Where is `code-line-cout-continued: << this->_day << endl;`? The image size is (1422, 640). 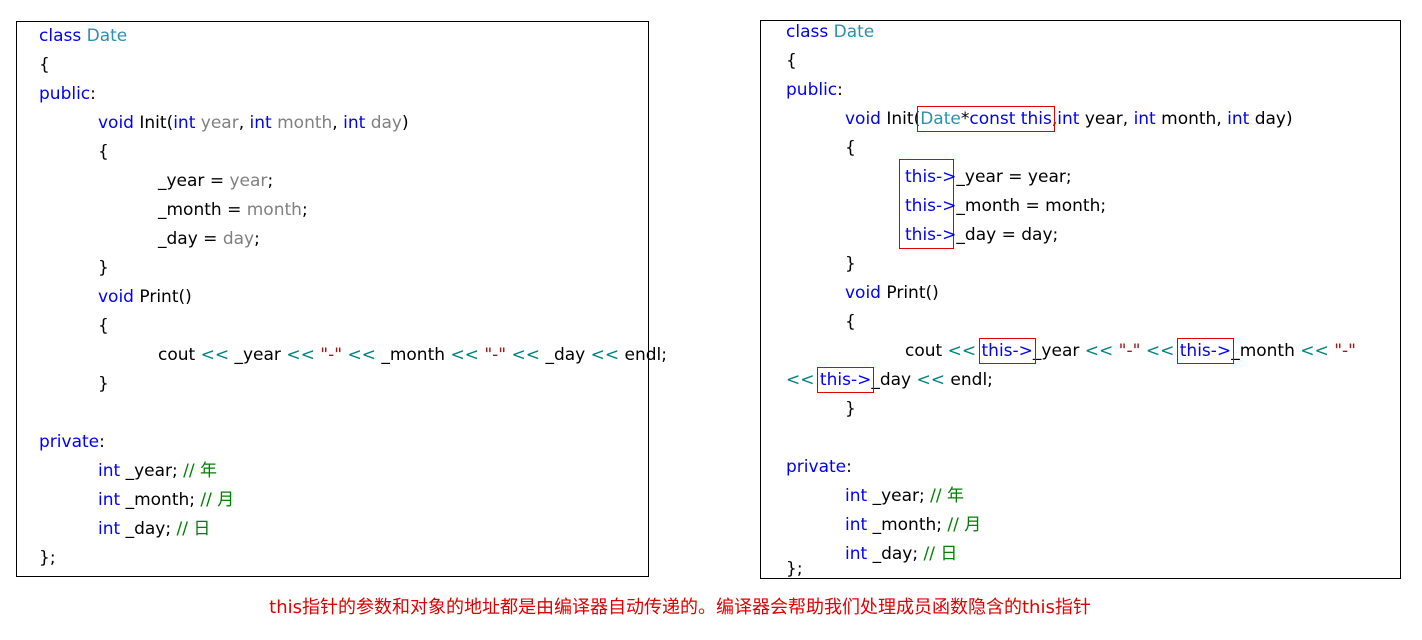
code-line-cout-continued: << this->_day << endl; is located at coordinates (889, 380).